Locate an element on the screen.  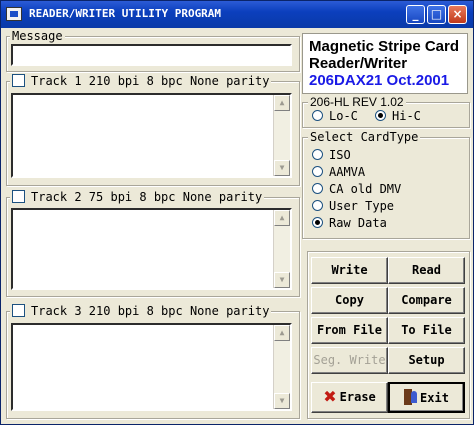
from-file-button: From File is located at coordinates (349, 330).